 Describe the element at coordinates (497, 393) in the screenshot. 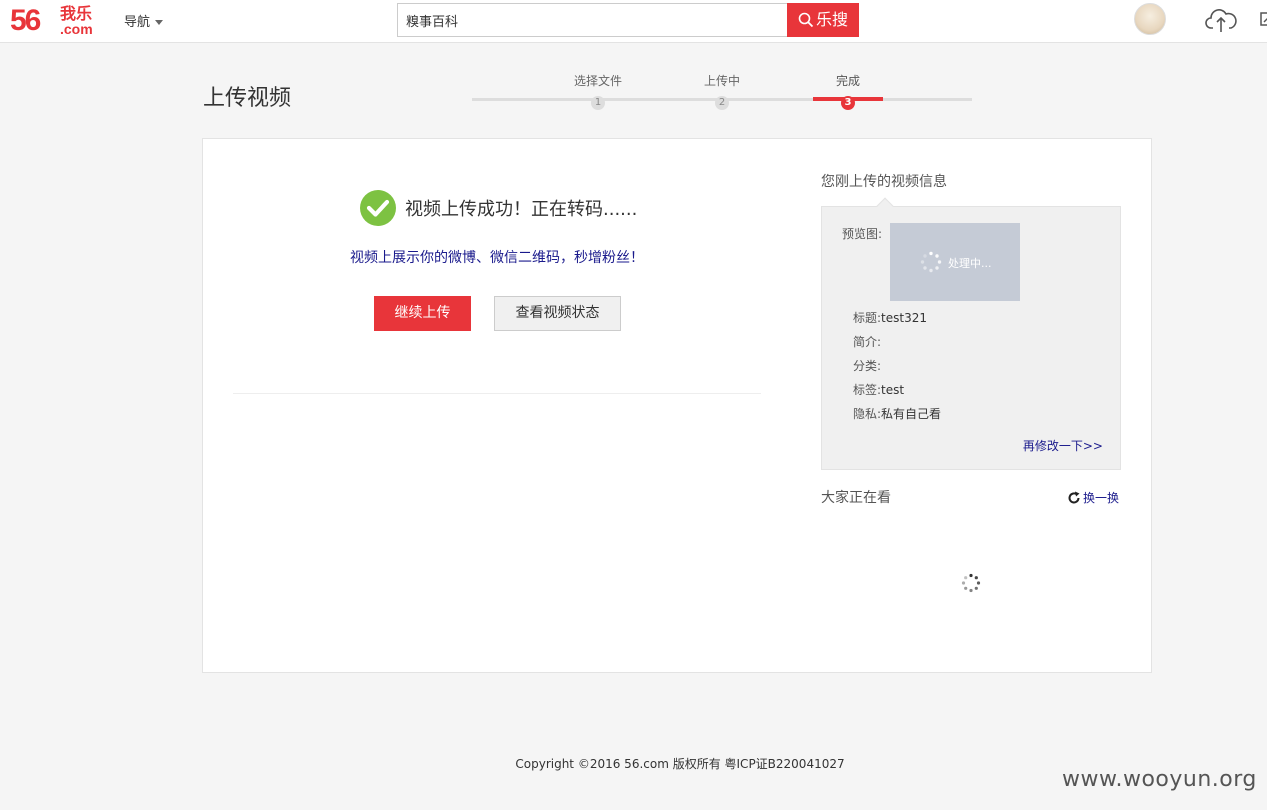

I see `divider` at that location.